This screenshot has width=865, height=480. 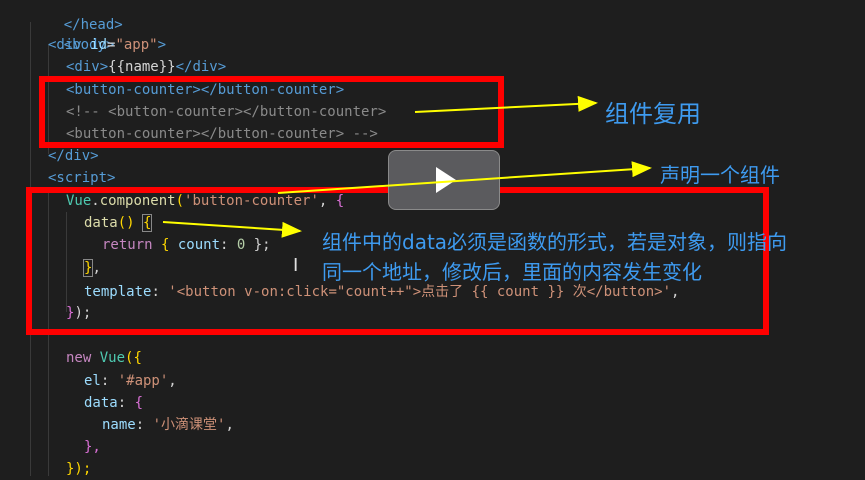 I want to click on arrow-reuse, so click(x=506, y=104).